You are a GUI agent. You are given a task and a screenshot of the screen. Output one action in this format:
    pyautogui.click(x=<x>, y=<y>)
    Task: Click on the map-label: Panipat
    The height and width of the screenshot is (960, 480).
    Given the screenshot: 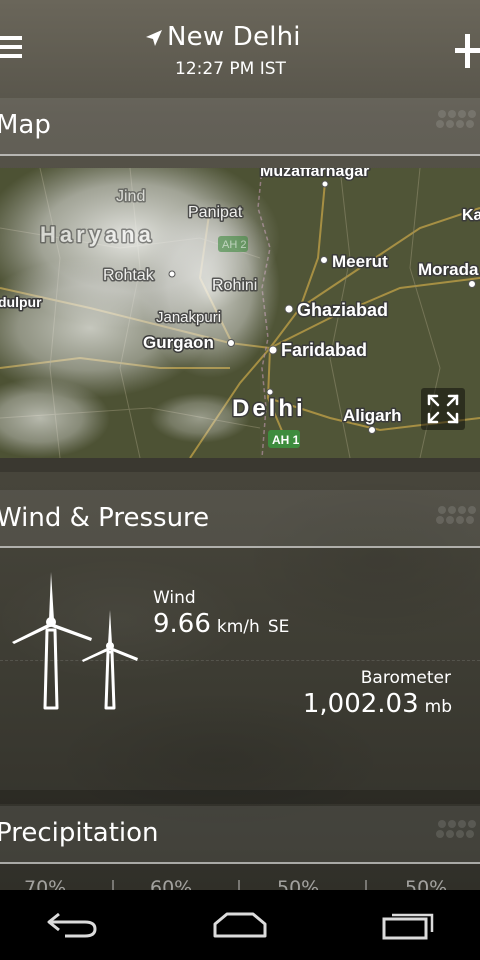 What is the action you would take?
    pyautogui.click(x=215, y=212)
    